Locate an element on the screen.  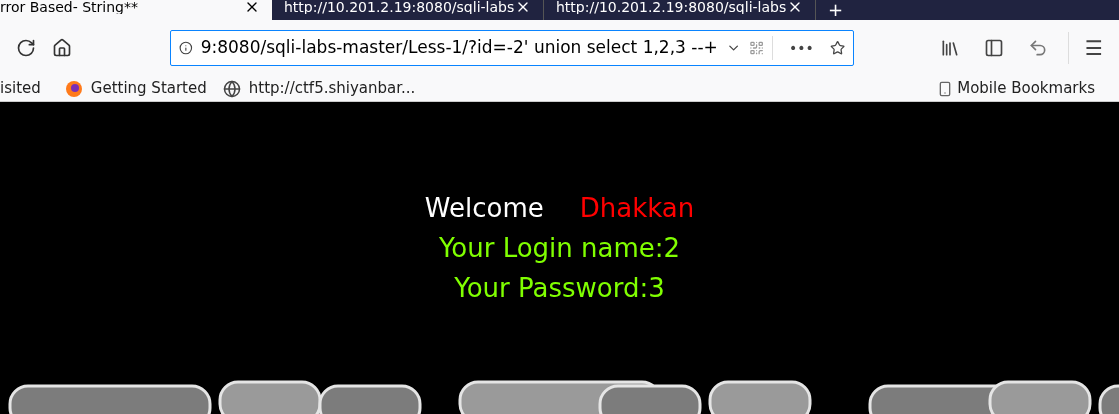
bookmark: isited is located at coordinates (20, 88).